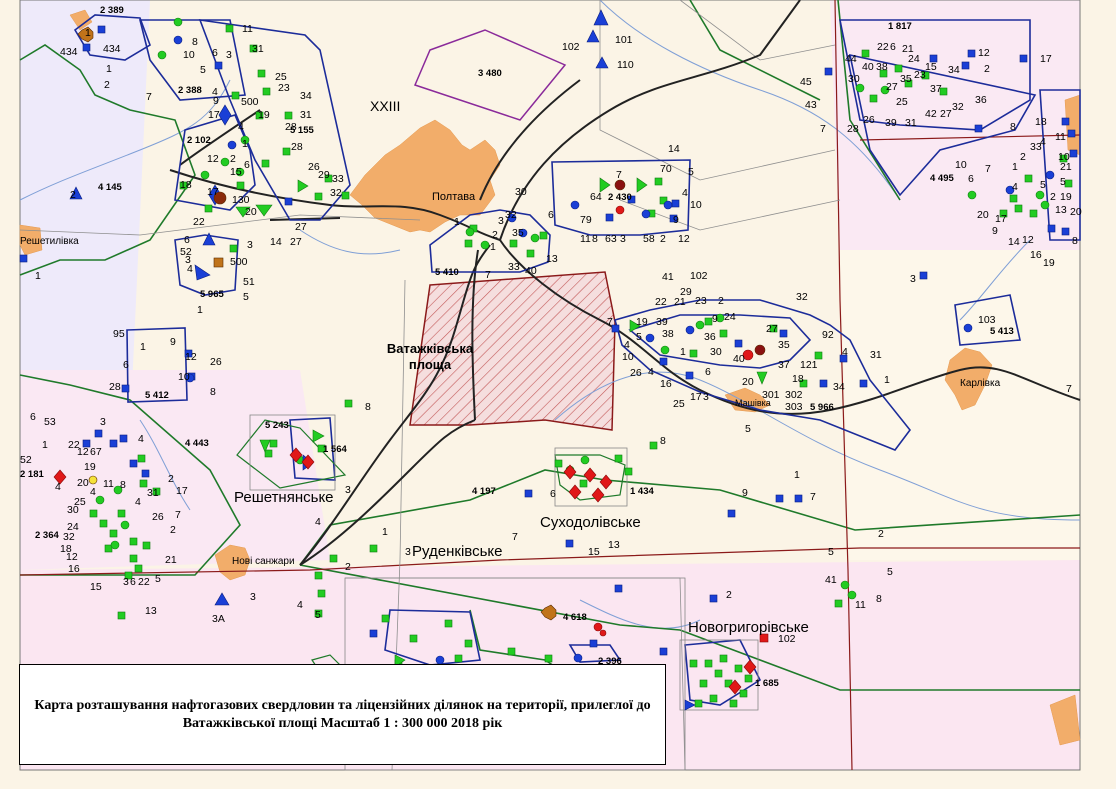  Describe the element at coordinates (1049, 263) in the screenshot. I see `svg-text: 19` at that location.